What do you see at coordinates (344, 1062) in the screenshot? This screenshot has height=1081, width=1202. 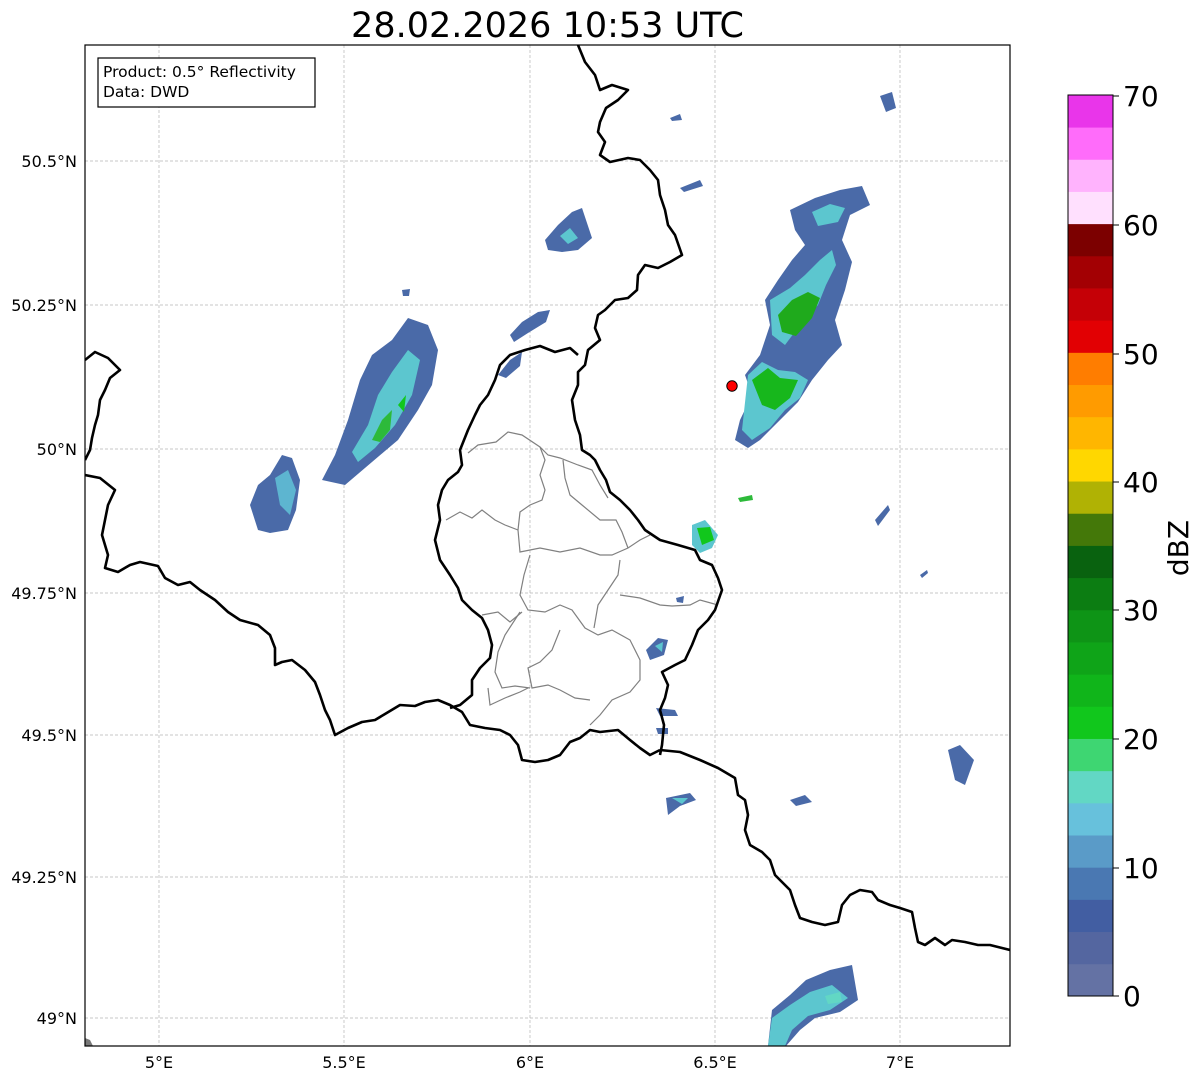 I see `lon-tick-label: 5.5°E` at bounding box center [344, 1062].